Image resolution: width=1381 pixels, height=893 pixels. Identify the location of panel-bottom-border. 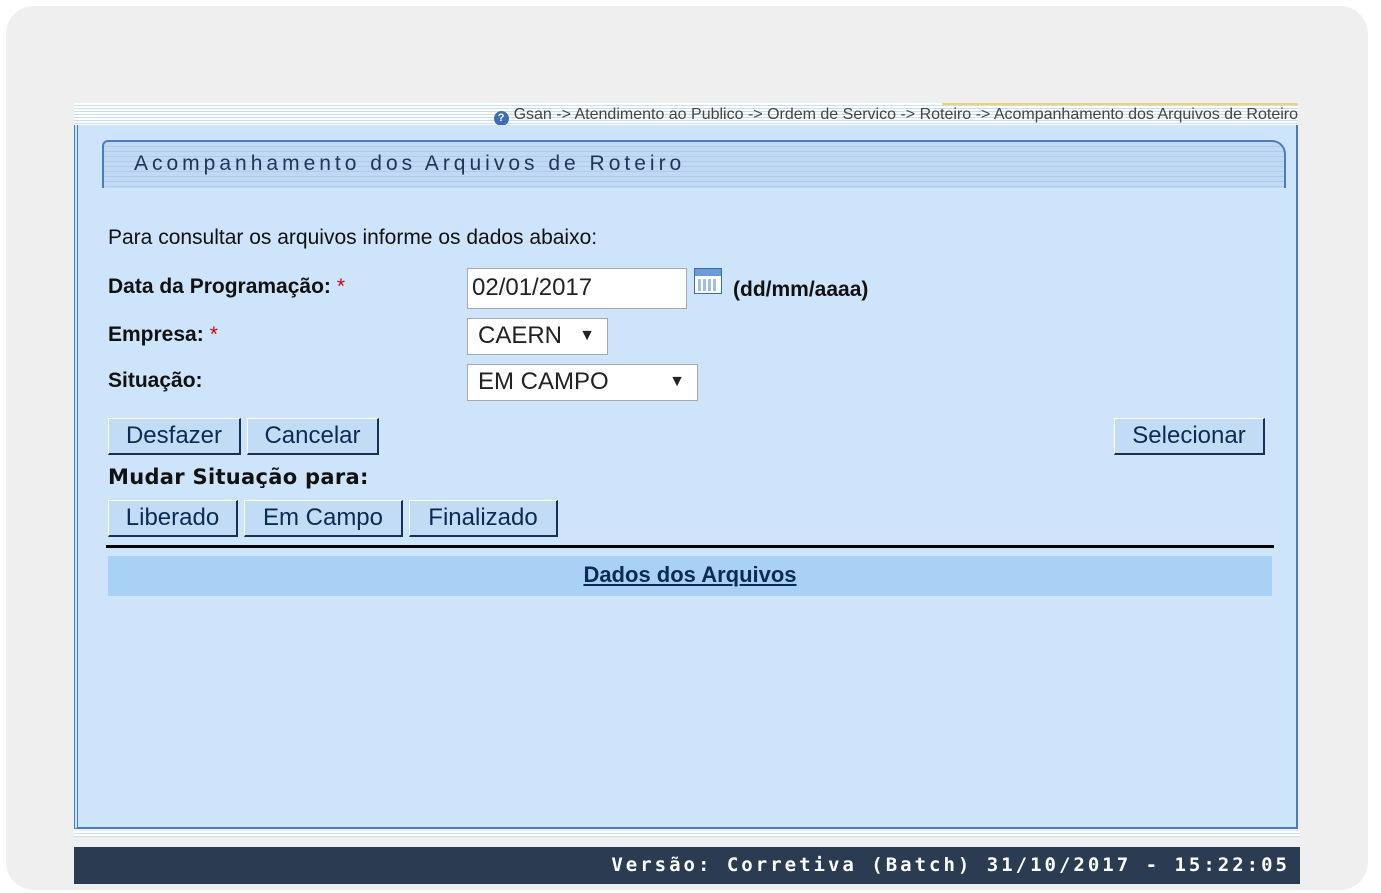
(687, 834).